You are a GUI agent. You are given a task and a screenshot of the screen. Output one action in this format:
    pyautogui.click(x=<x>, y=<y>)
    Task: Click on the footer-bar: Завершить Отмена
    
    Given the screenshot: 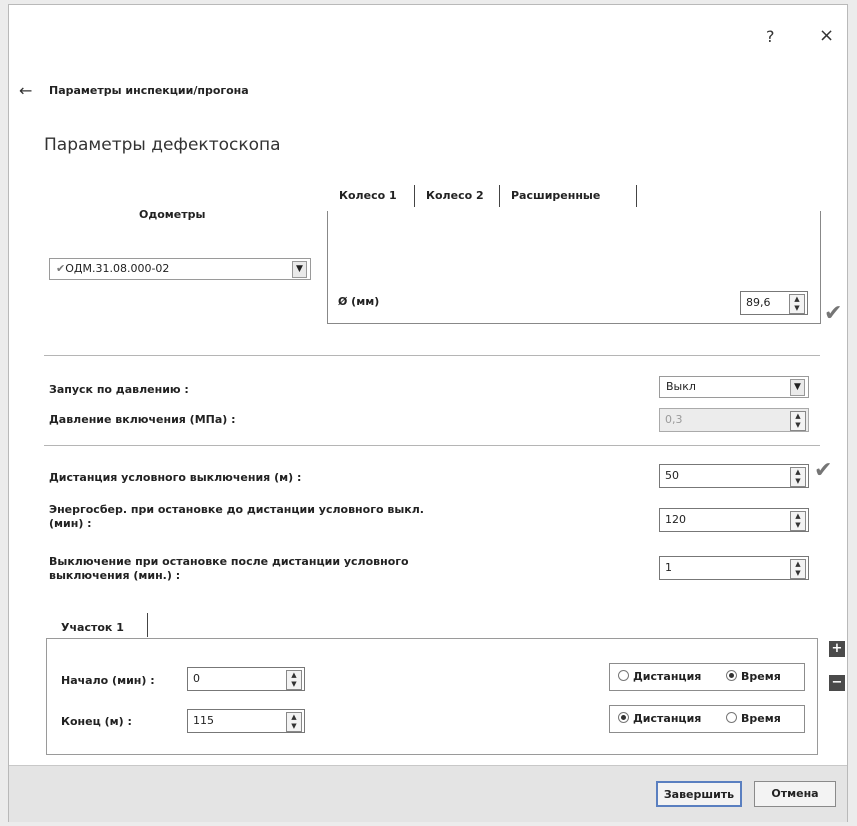 What is the action you would take?
    pyautogui.click(x=428, y=793)
    